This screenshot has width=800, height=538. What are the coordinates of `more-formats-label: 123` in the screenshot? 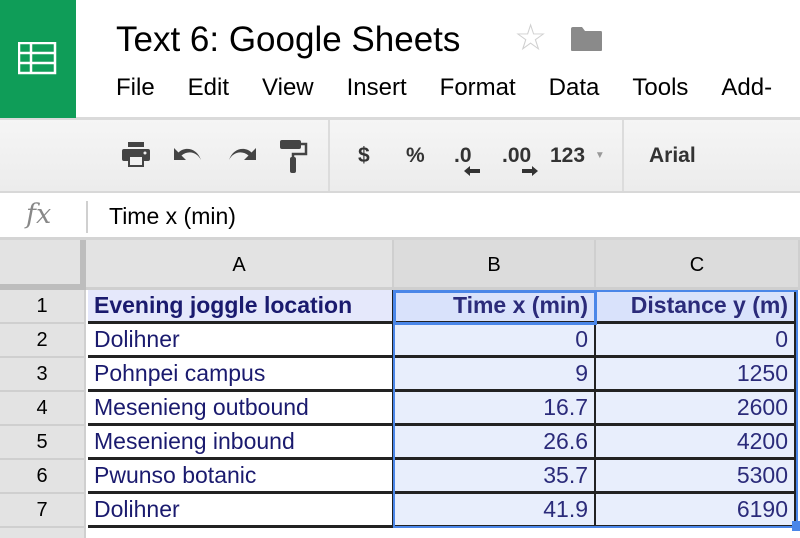 It's located at (568, 155).